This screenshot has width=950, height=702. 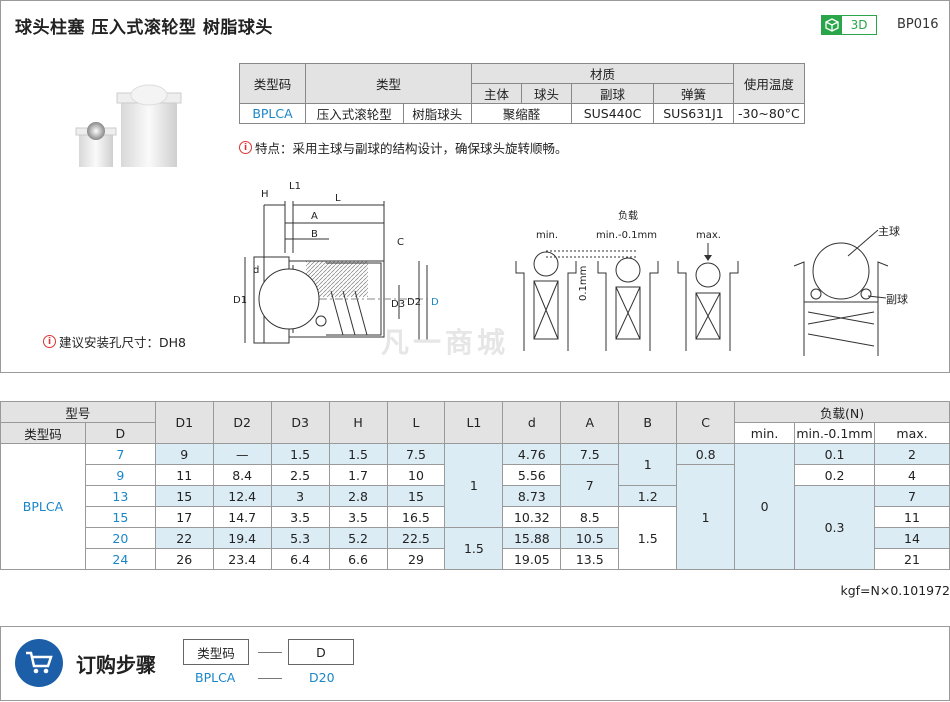 I want to click on header-C: C, so click(x=706, y=422).